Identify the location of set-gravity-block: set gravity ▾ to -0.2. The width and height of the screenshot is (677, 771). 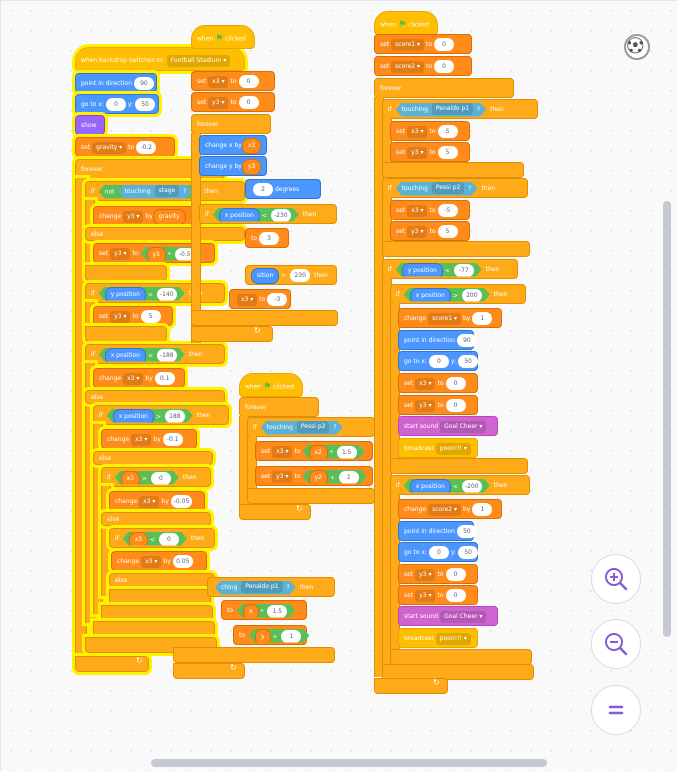
(125, 147).